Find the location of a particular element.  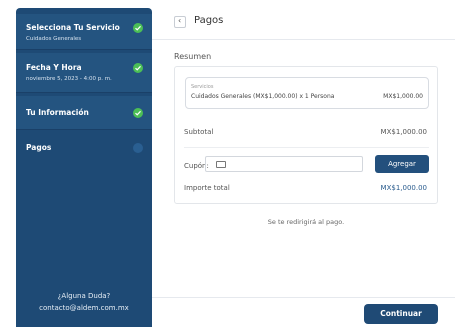

summary-heading: Resumen is located at coordinates (193, 56).